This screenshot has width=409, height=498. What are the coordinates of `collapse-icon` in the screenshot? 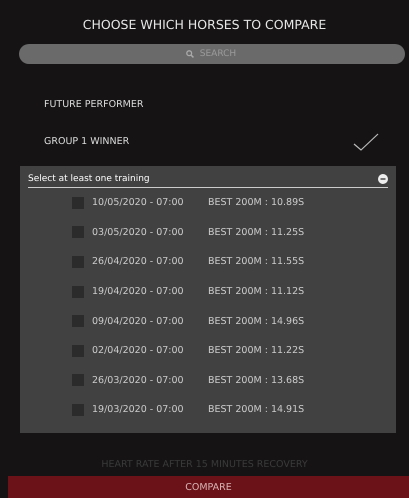 It's located at (383, 179).